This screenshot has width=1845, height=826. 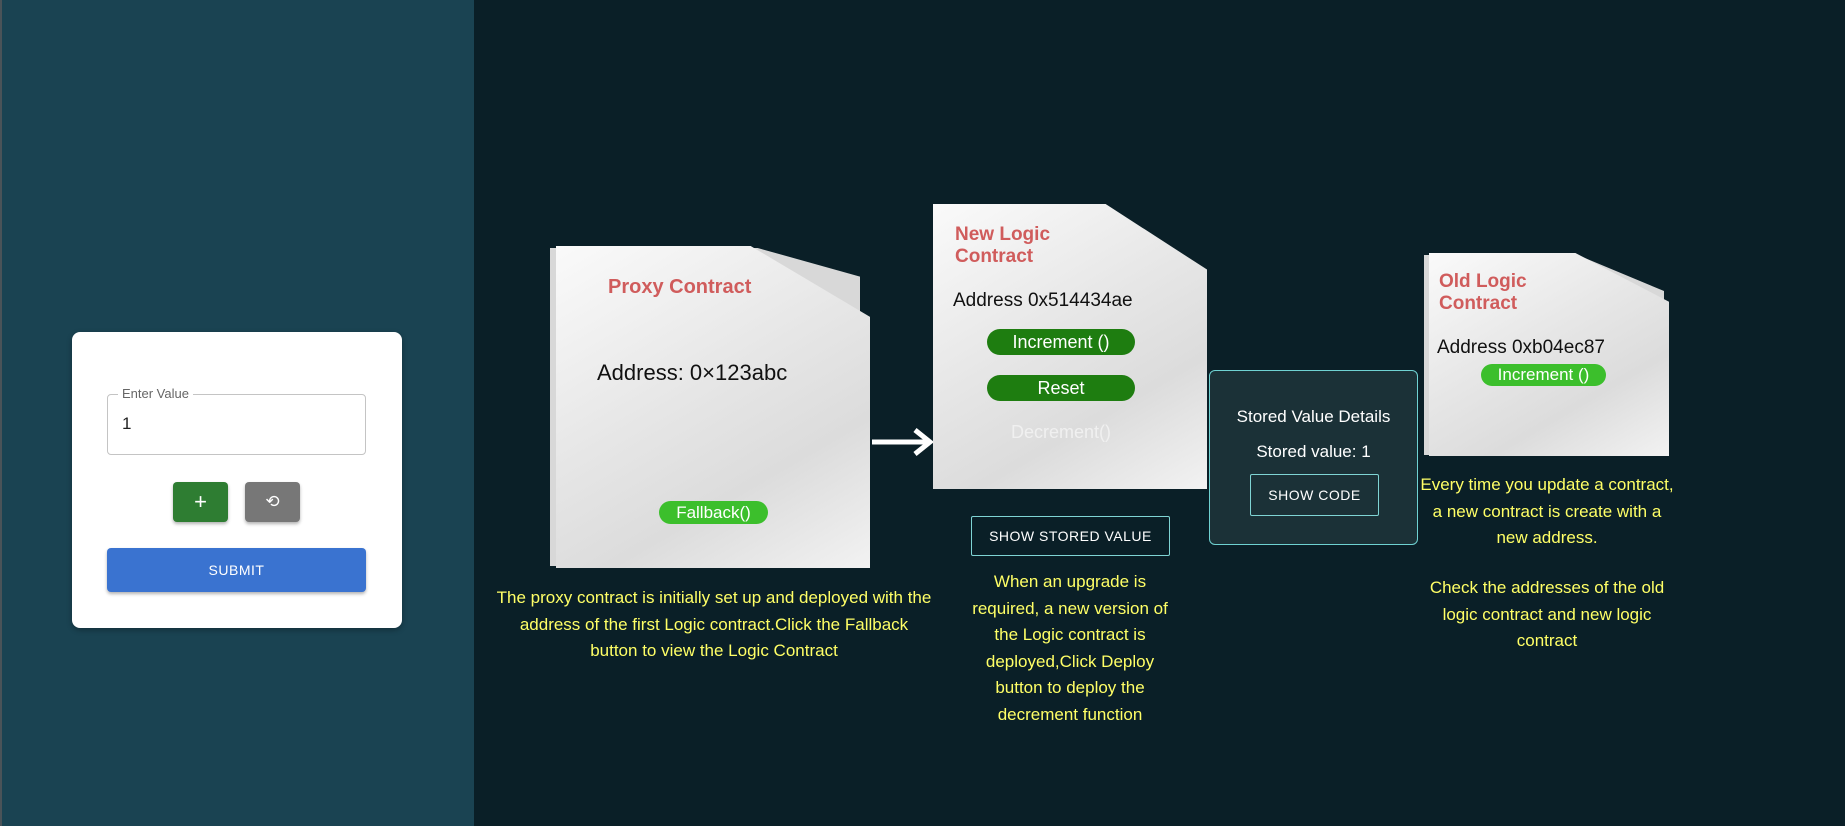 I want to click on add-button: +, so click(x=200, y=502).